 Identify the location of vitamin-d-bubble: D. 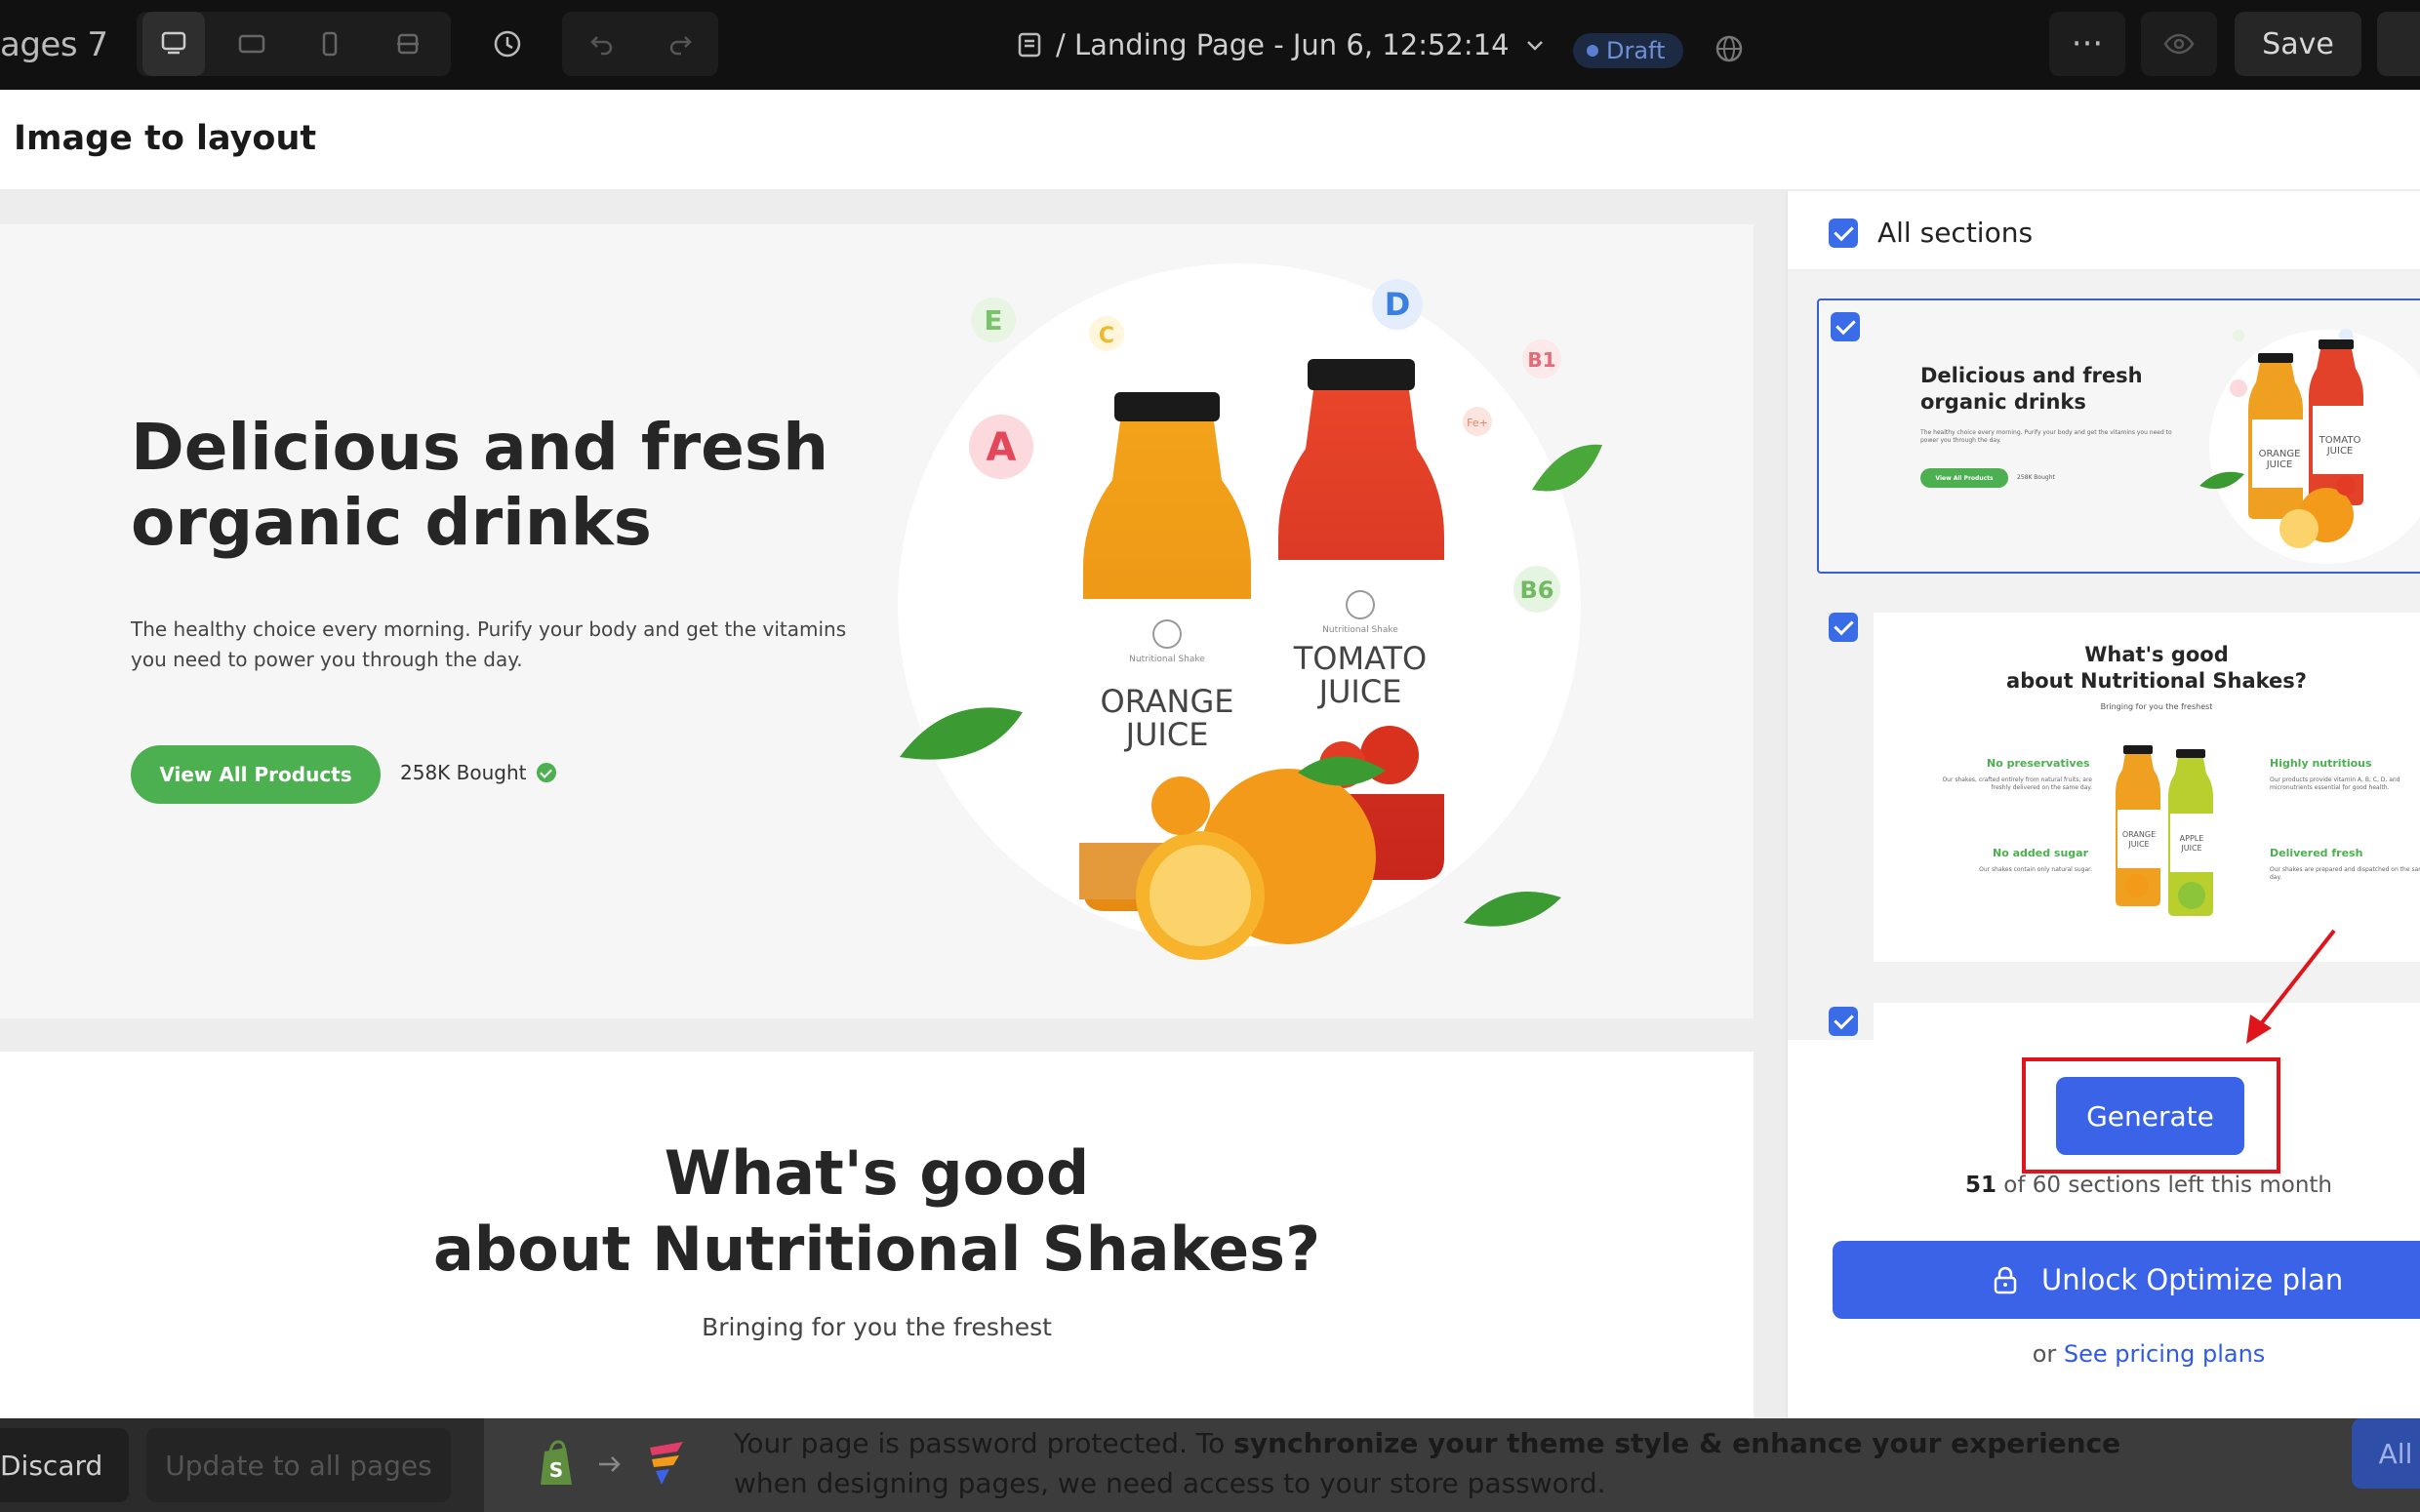
(1397, 304).